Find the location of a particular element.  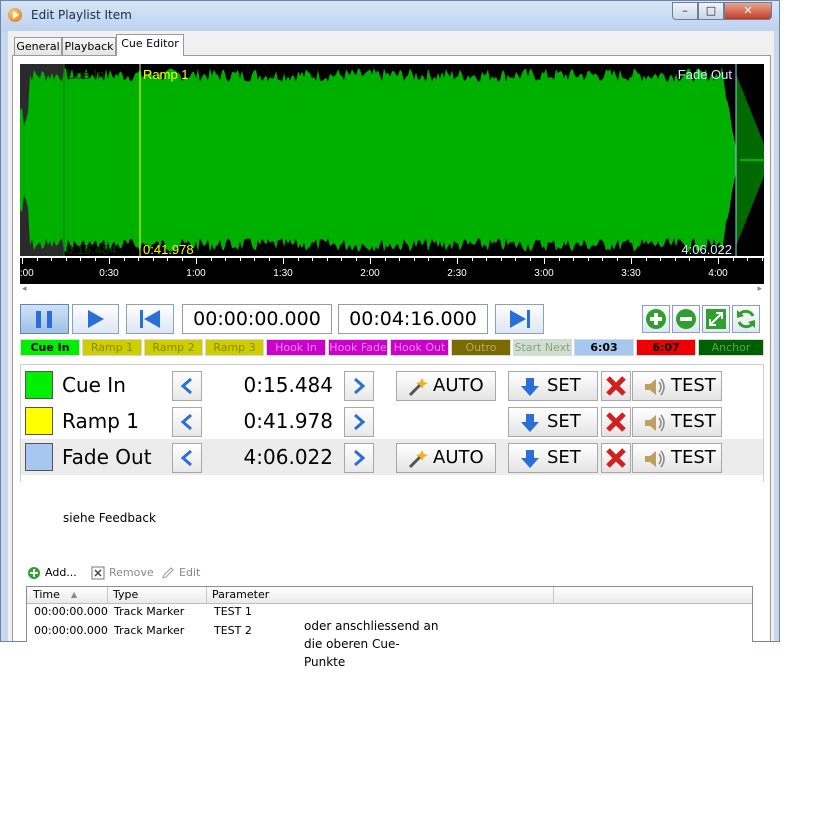

tab-general: General is located at coordinates (38, 46).